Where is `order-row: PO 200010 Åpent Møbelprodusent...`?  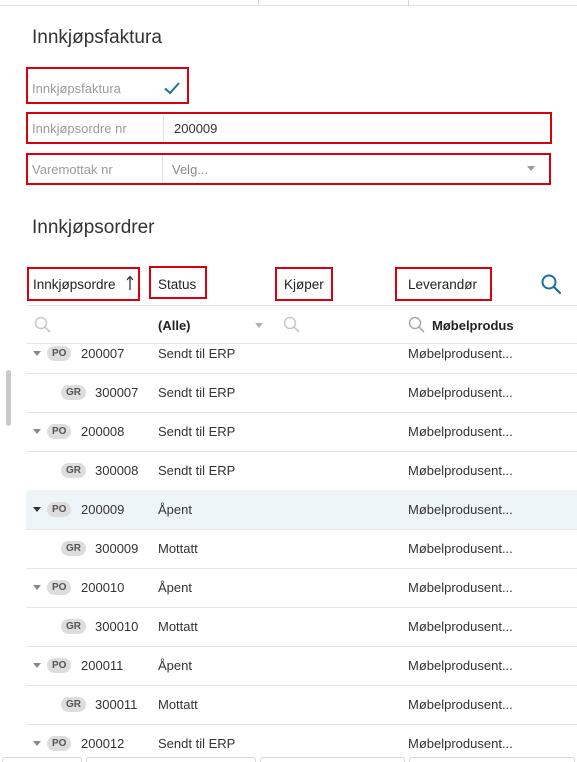 order-row: PO 200010 Åpent Møbelprodusent... is located at coordinates (301, 587).